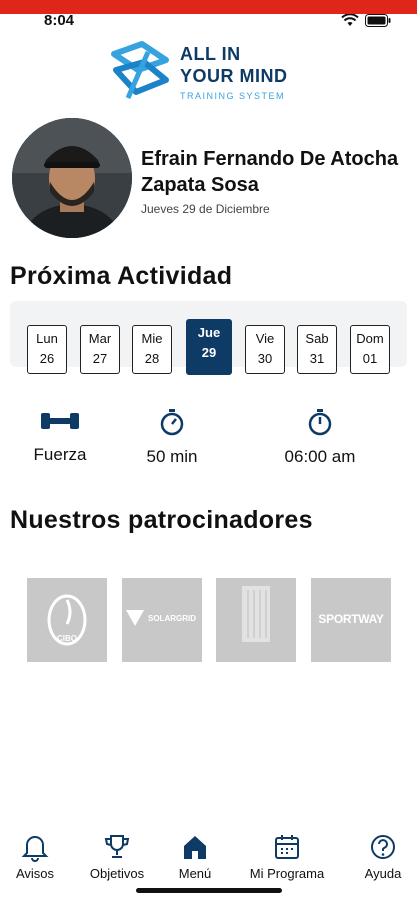  Describe the element at coordinates (370, 358) in the screenshot. I see `day-number: 01` at that location.